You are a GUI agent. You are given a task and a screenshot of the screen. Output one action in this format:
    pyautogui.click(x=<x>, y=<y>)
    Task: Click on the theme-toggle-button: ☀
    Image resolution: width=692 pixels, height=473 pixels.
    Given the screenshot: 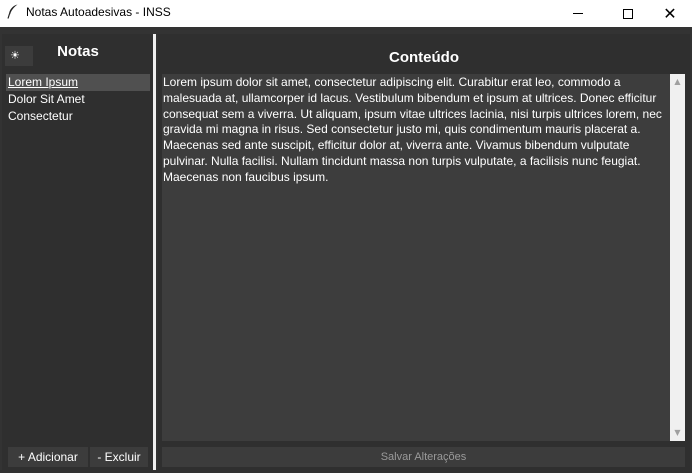 What is the action you would take?
    pyautogui.click(x=19, y=56)
    